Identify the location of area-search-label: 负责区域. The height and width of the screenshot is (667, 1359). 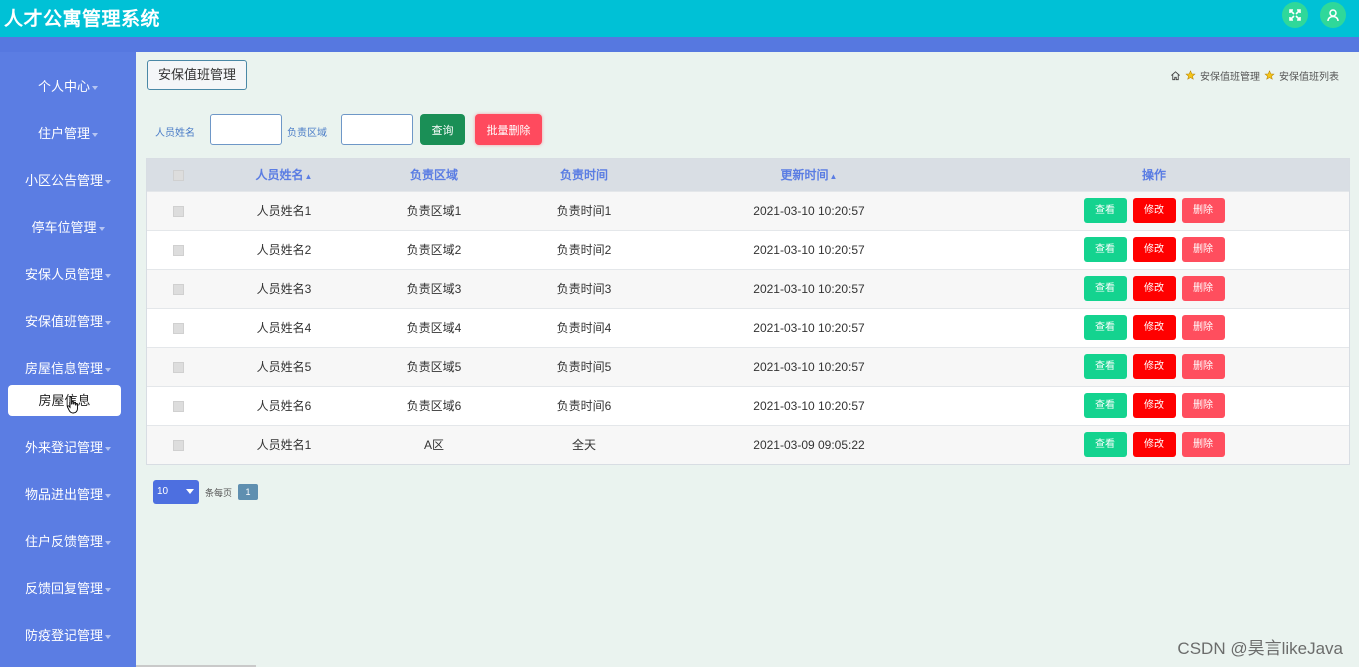
(307, 133).